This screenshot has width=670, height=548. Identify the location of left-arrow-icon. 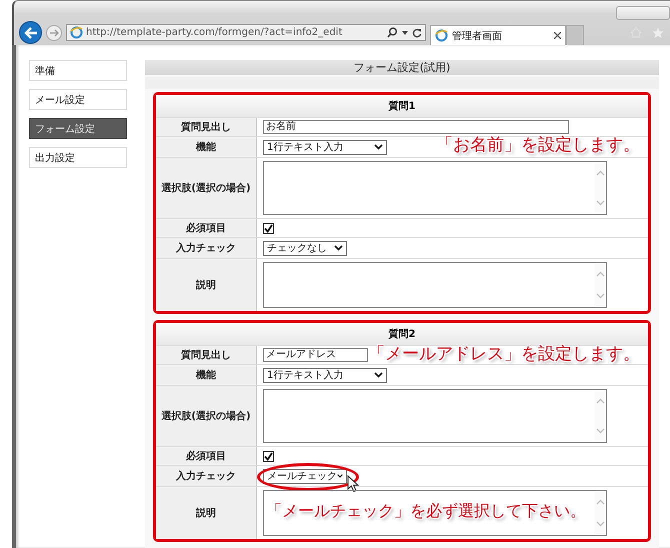
(31, 32).